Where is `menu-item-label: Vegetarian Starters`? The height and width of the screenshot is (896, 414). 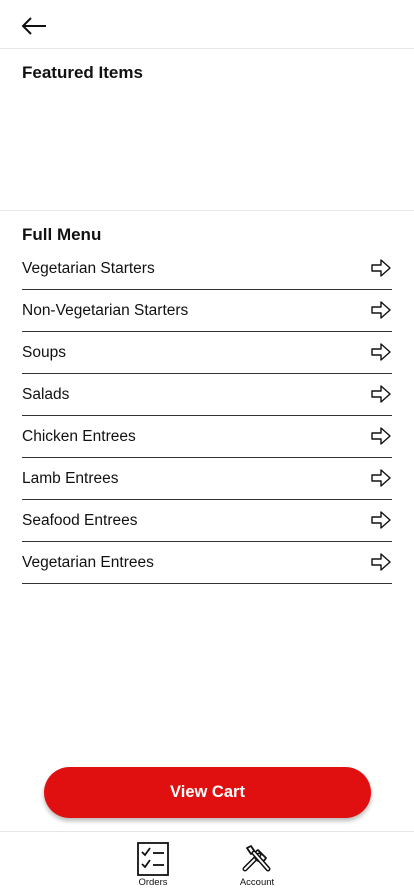 menu-item-label: Vegetarian Starters is located at coordinates (88, 268).